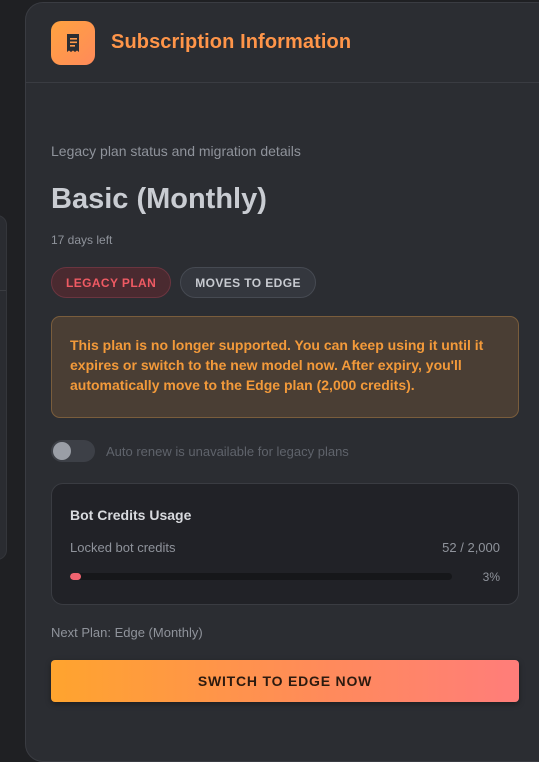 The width and height of the screenshot is (539, 762). What do you see at coordinates (231, 42) in the screenshot?
I see `page-title: Subscription Information` at bounding box center [231, 42].